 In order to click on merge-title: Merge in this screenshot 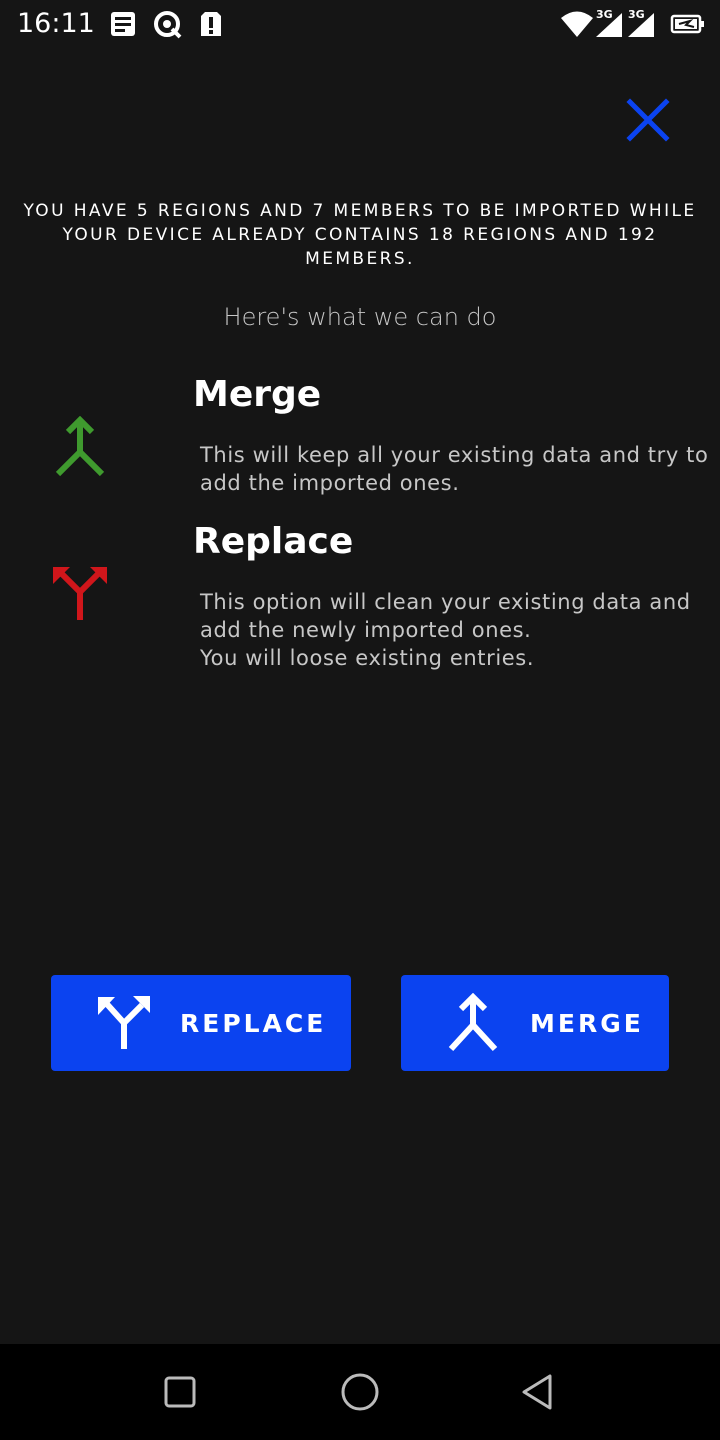, I will do `click(257, 394)`.